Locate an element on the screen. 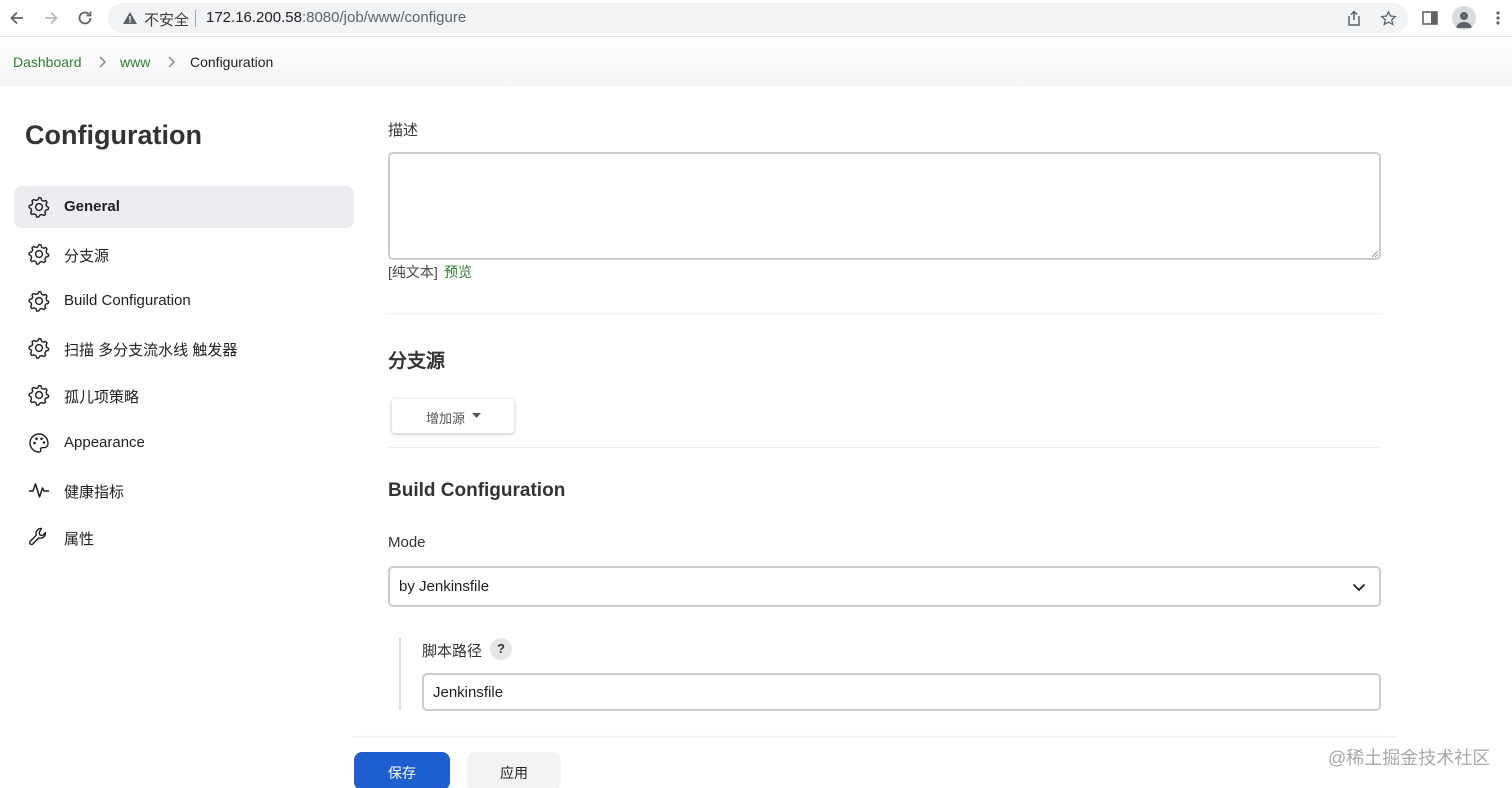 This screenshot has height=788, width=1512. save-label: 保存 is located at coordinates (402, 773).